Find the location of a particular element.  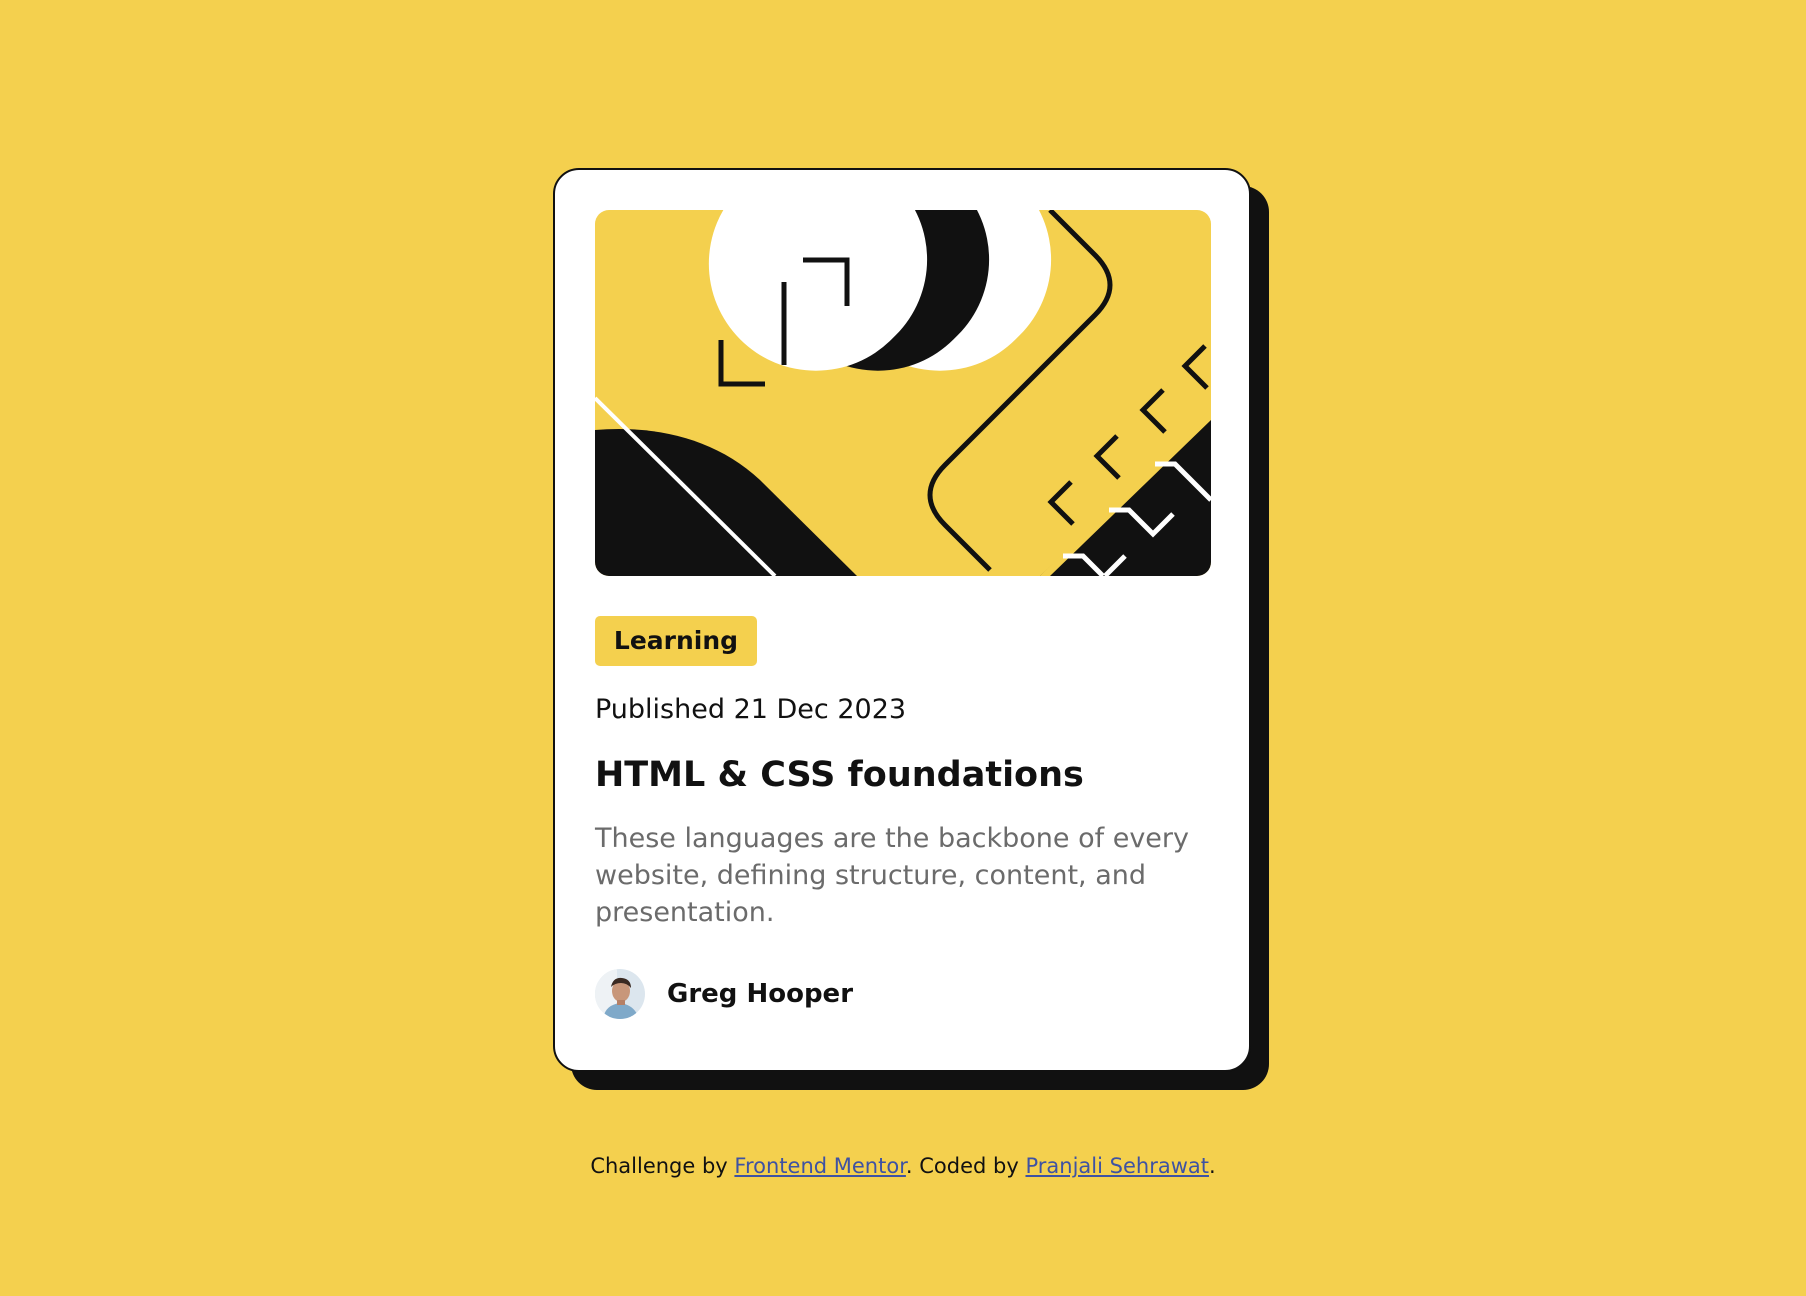

attribution-middle: . Coded by is located at coordinates (965, 1166).